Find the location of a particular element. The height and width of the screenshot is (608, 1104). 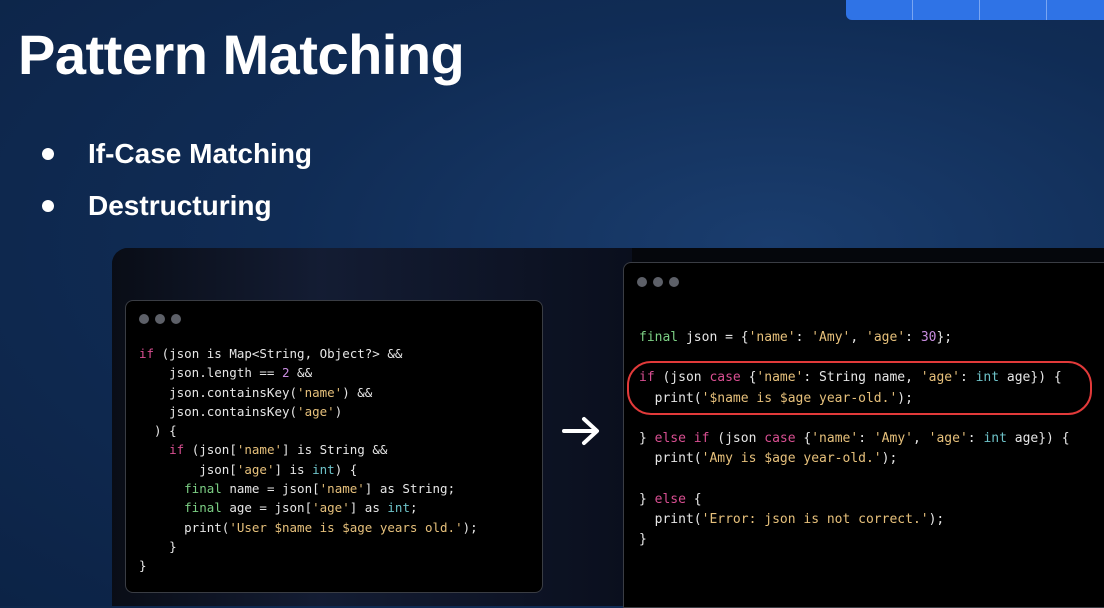

bullet-item: If-Case Matching is located at coordinates (177, 154).